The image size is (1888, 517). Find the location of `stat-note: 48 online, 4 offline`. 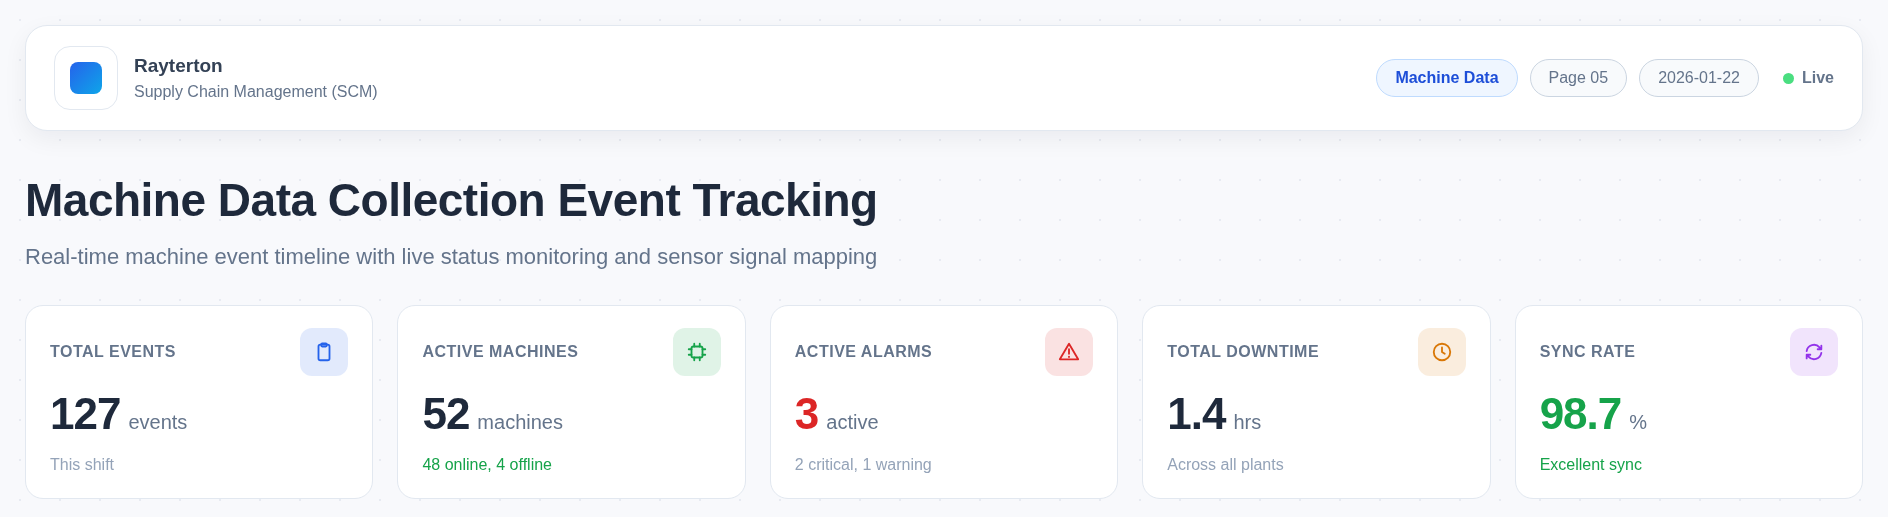

stat-note: 48 online, 4 offline is located at coordinates (487, 465).